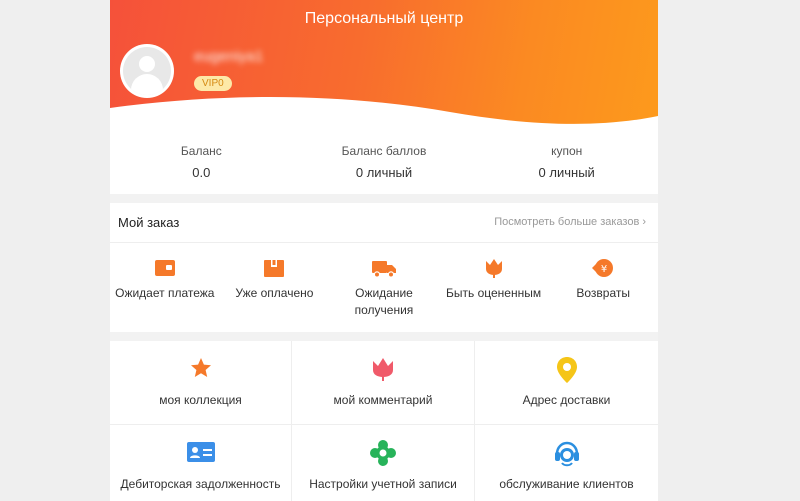 Image resolution: width=800 pixels, height=501 pixels. What do you see at coordinates (200, 367) in the screenshot?
I see `star-icon` at bounding box center [200, 367].